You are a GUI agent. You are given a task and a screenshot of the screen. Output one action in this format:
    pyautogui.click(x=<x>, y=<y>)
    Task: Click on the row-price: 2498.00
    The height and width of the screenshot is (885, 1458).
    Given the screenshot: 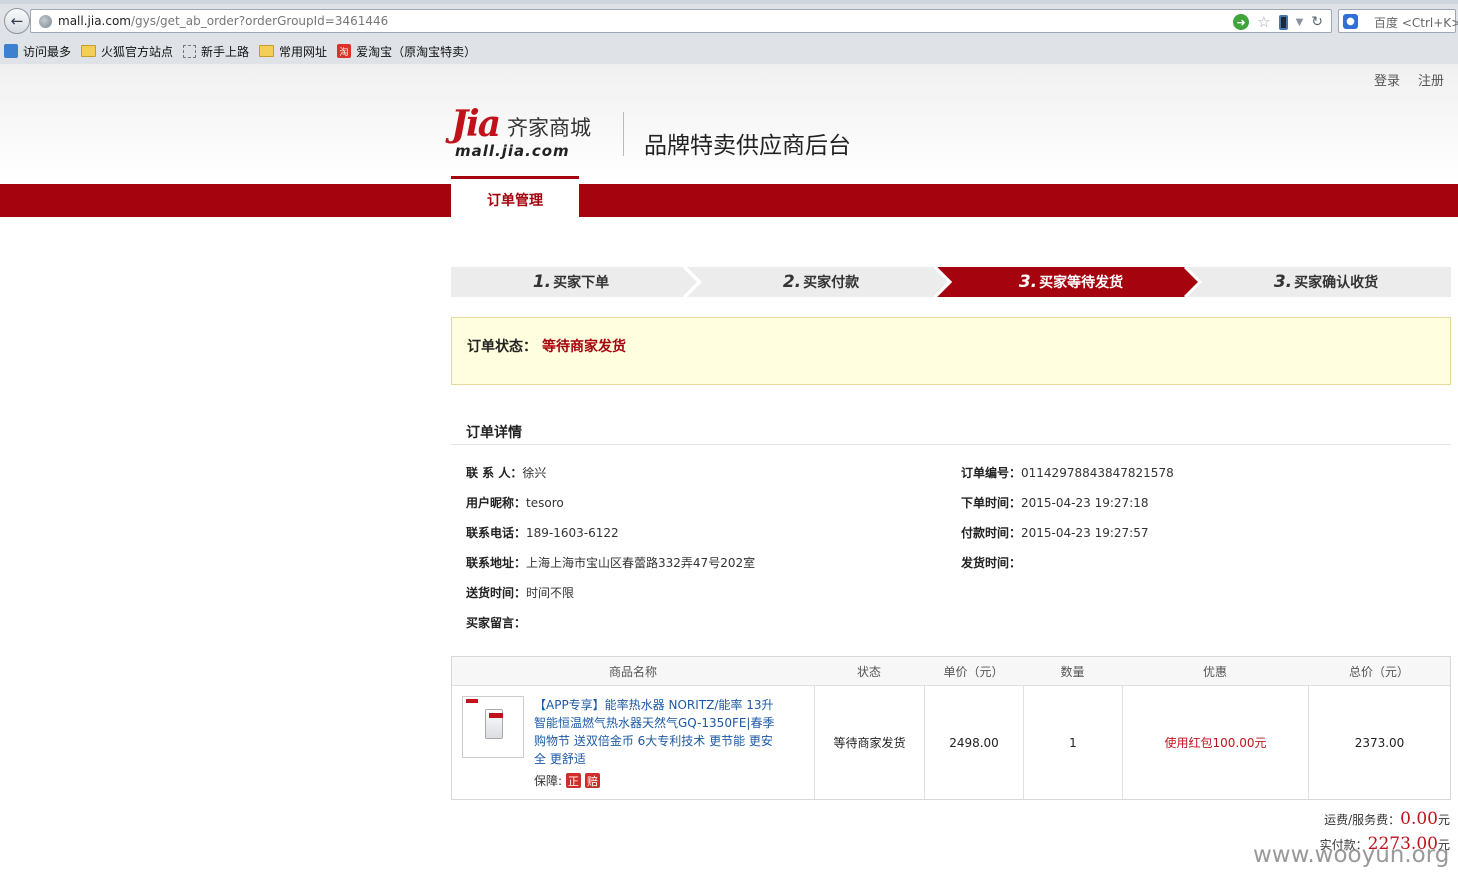 What is the action you would take?
    pyautogui.click(x=973, y=742)
    